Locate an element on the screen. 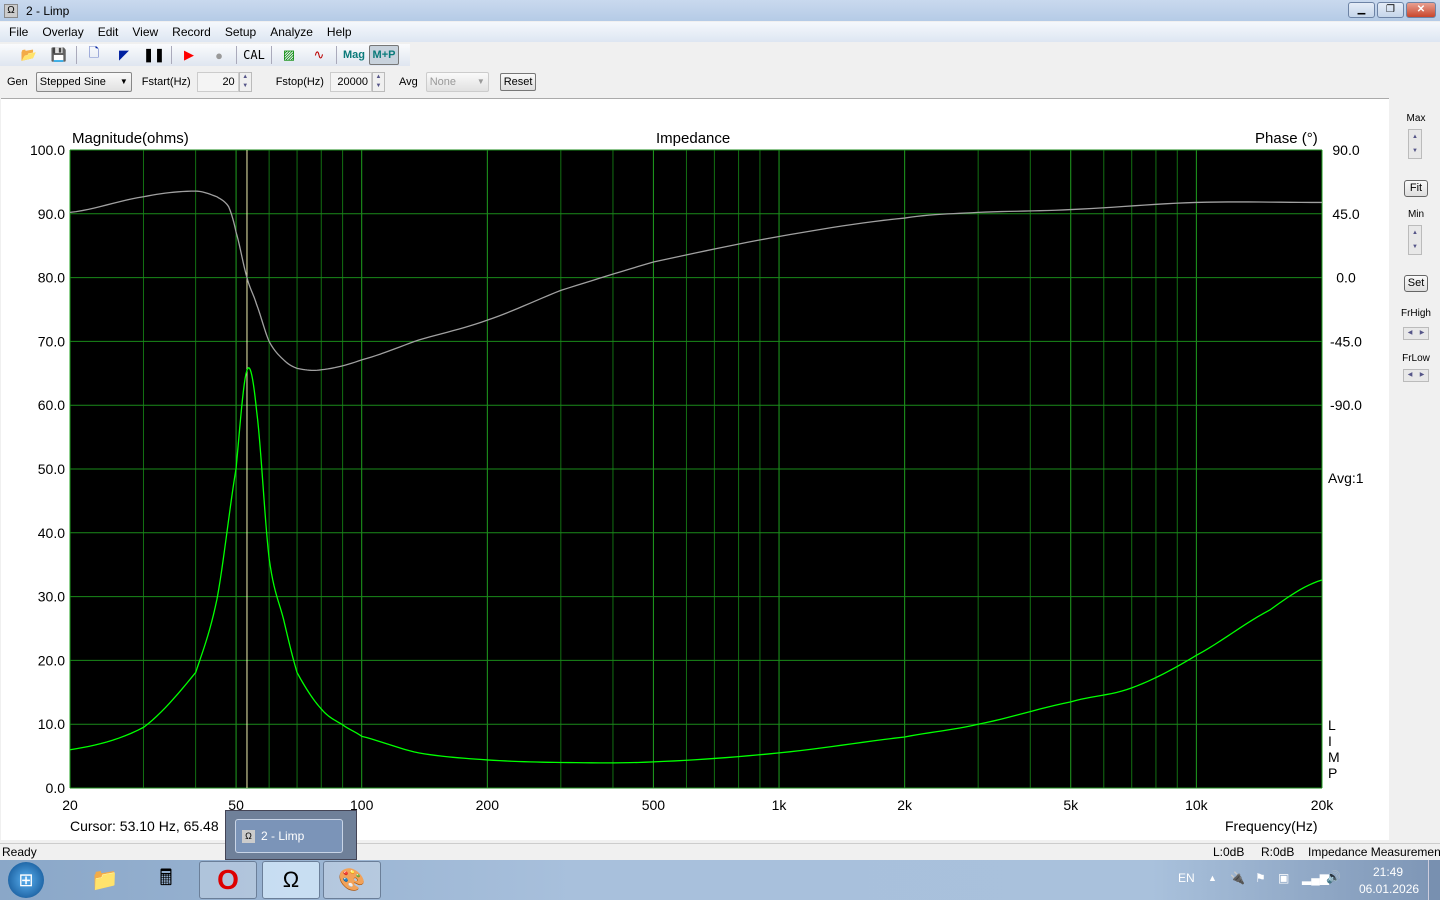  show-desktop-button is located at coordinates (1434, 880).